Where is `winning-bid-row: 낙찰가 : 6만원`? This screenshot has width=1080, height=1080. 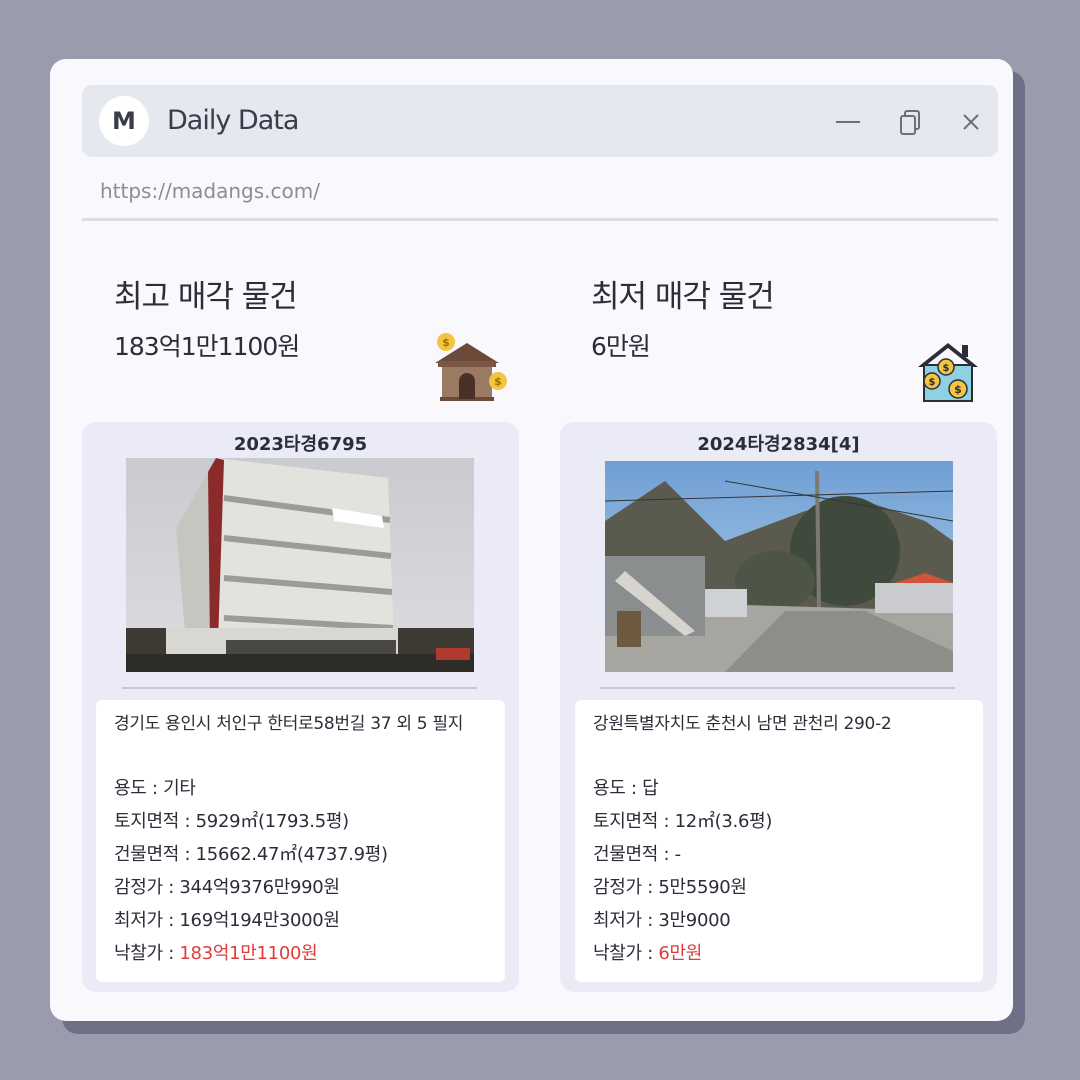
winning-bid-row: 낙찰가 : 6만원 is located at coordinates (779, 953).